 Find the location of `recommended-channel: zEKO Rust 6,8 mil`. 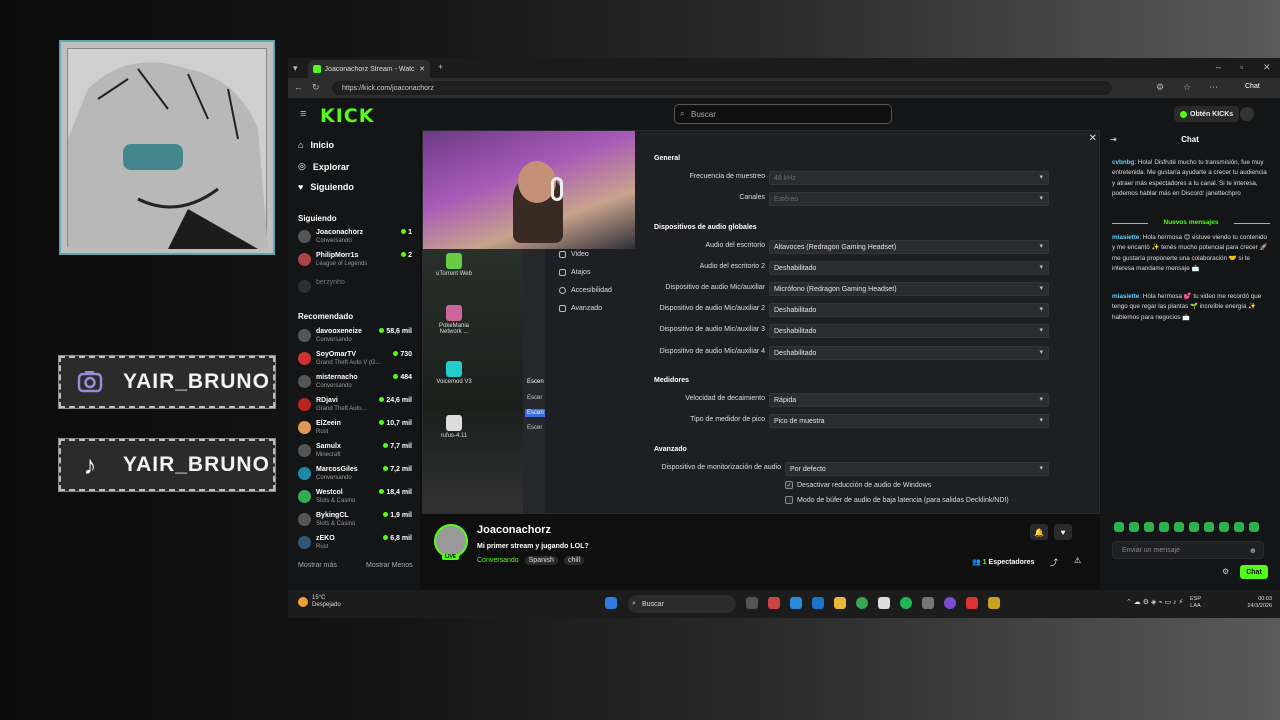

recommended-channel: zEKO Rust 6,8 mil is located at coordinates (356, 545).